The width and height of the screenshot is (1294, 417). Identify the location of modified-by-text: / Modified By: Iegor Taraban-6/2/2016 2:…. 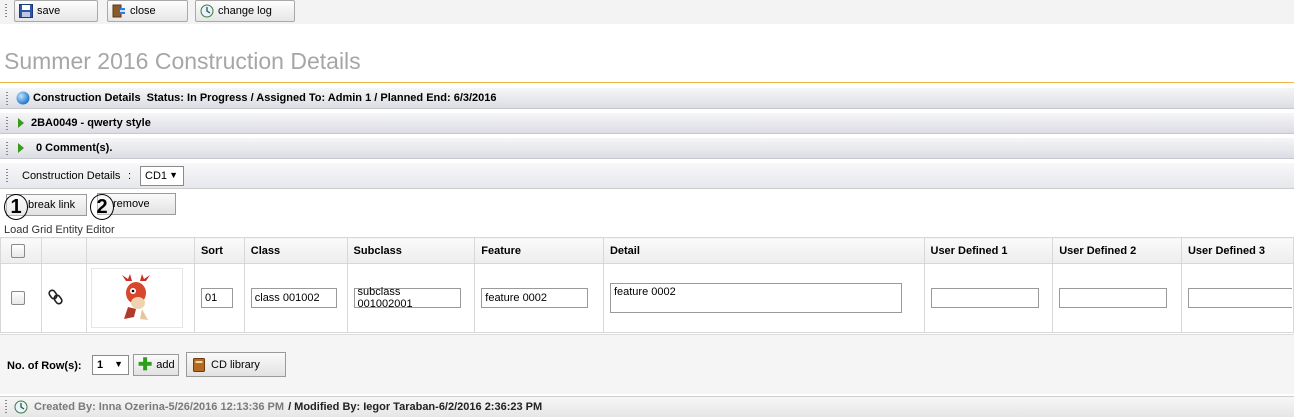
(415, 407).